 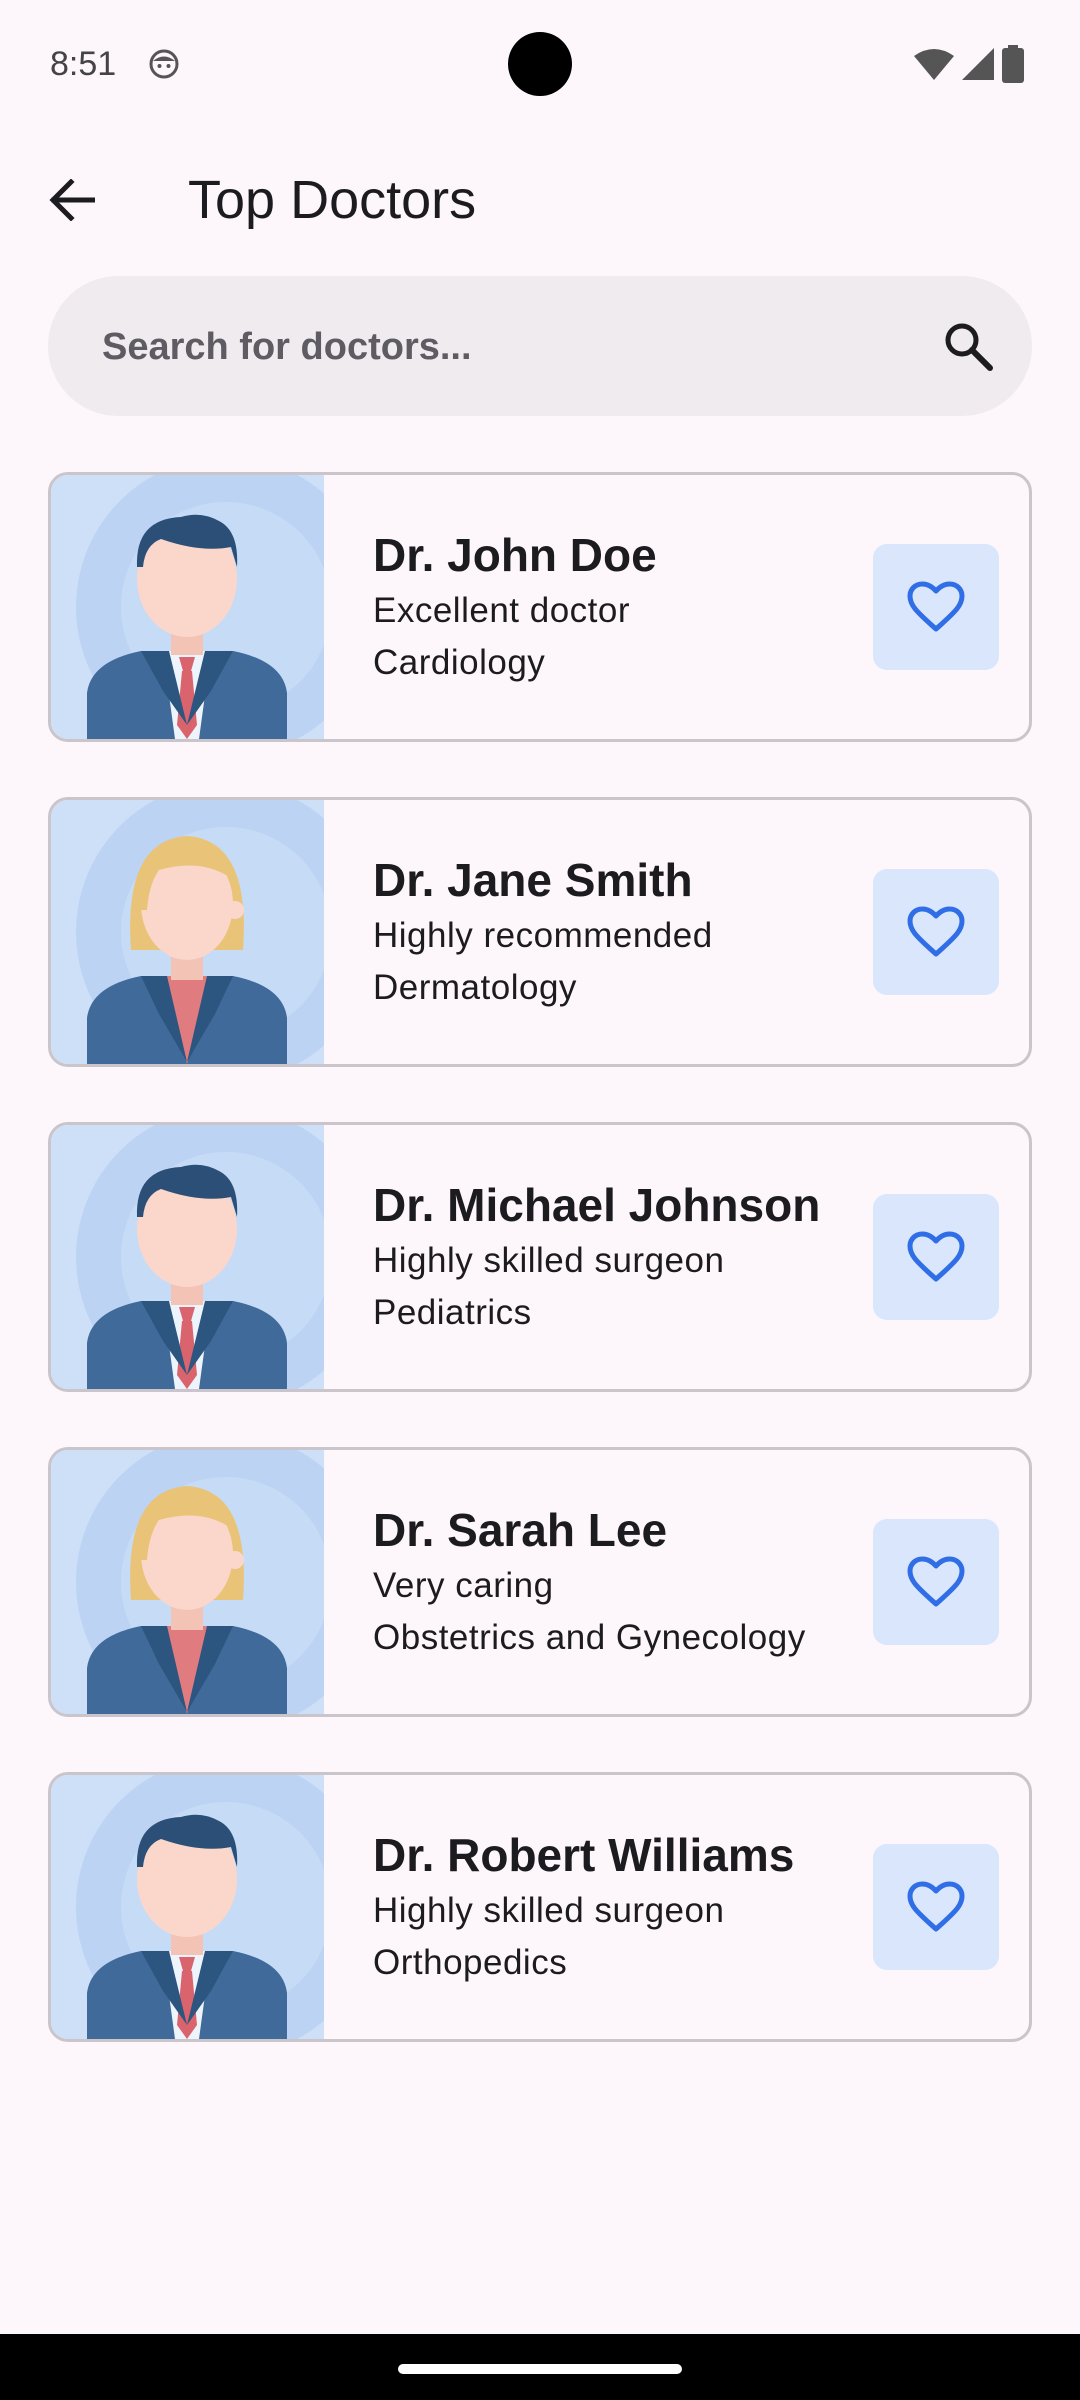 I want to click on doctor-name: Dr. Michael Johnson, so click(x=597, y=1205).